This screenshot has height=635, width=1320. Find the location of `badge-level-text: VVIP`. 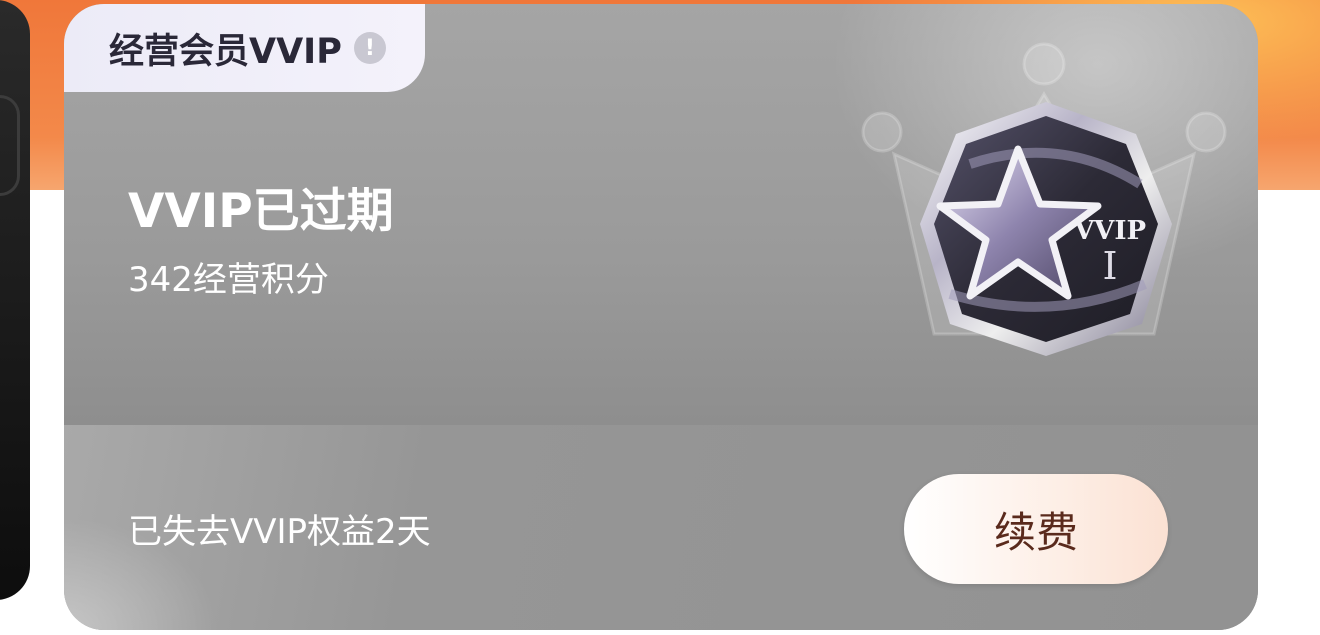

badge-level-text: VVIP is located at coordinates (1109, 231).